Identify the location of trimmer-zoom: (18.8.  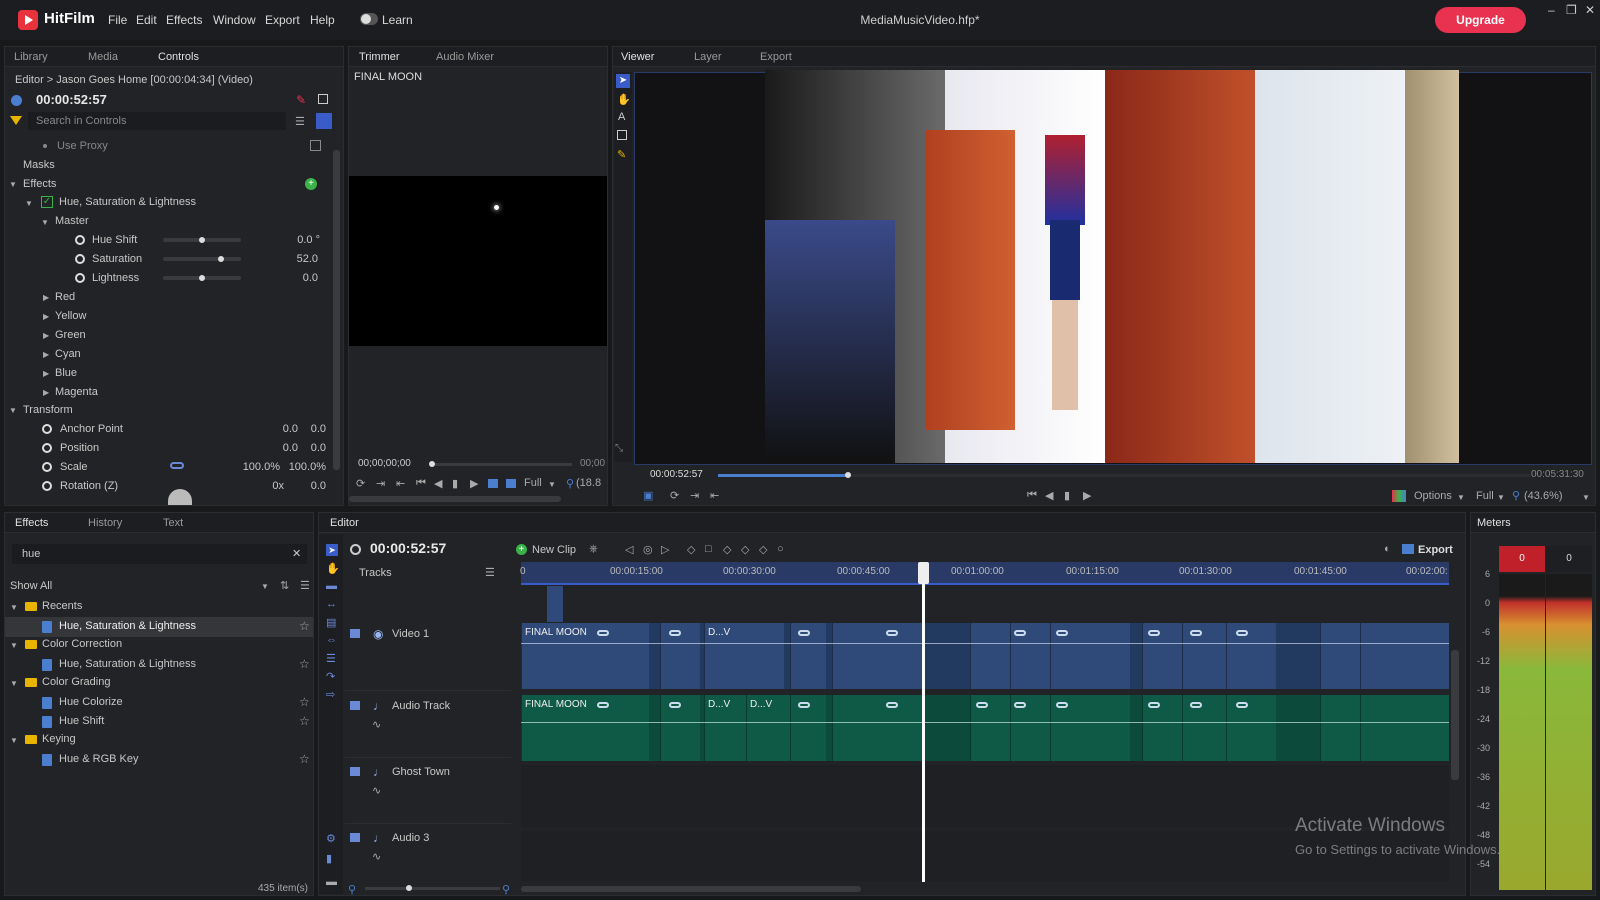
(588, 483).